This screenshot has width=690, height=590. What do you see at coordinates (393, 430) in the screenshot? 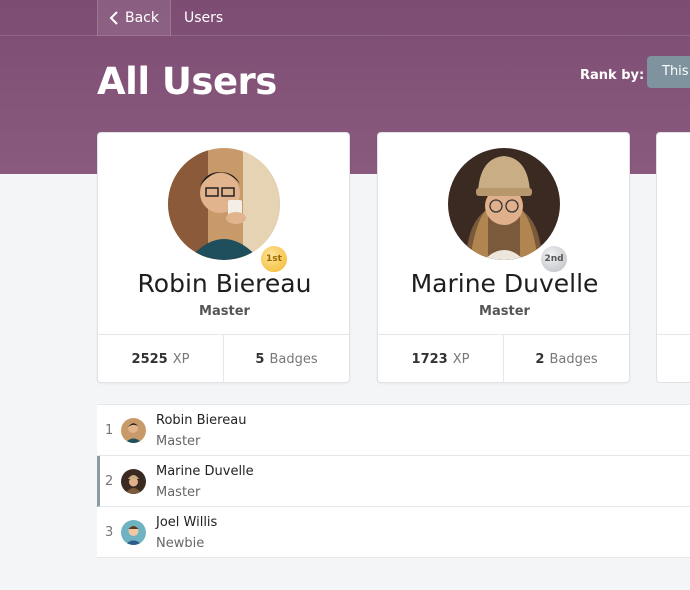
I see `leaderboard-row: 1 Robin Biereau Master` at bounding box center [393, 430].